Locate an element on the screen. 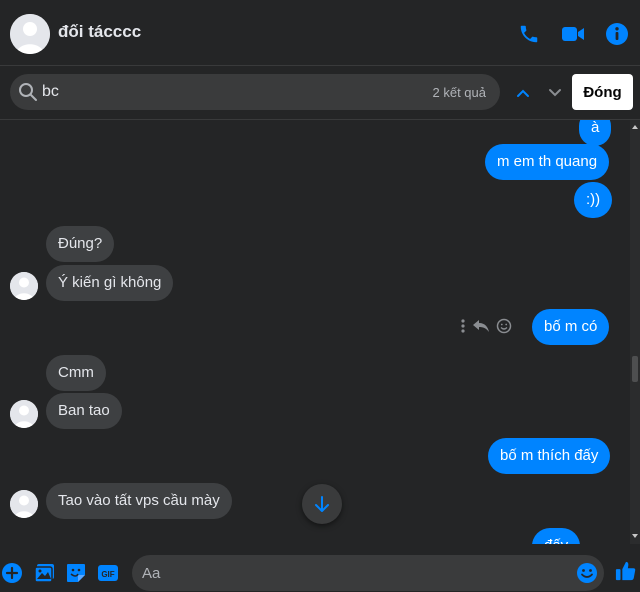 This screenshot has height=592, width=640. phone-icon is located at coordinates (529, 34).